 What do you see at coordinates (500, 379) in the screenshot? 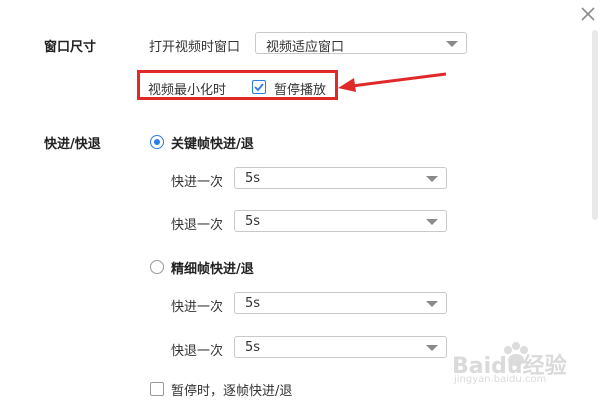
I see `watermark-url: jingyan.baidu.com` at bounding box center [500, 379].